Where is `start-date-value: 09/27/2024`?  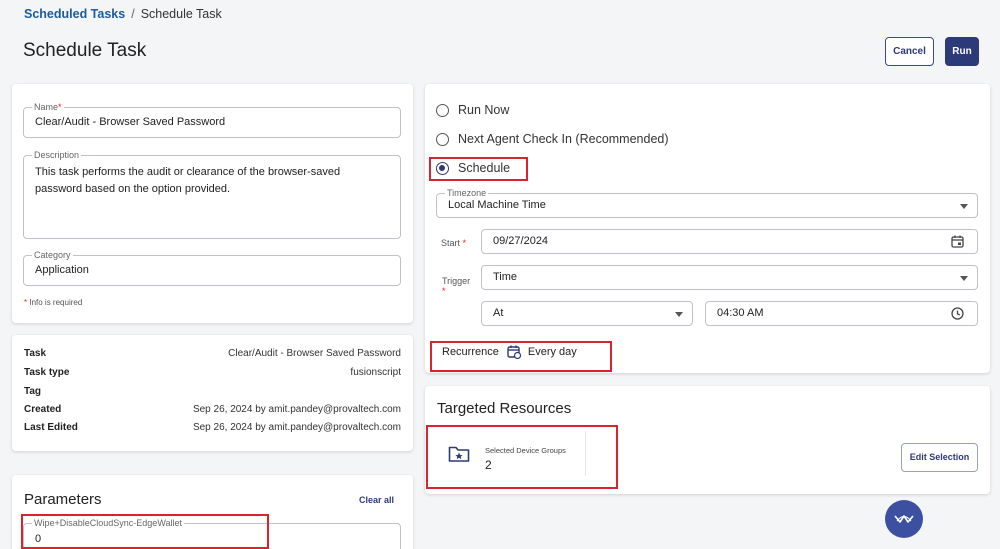 start-date-value: 09/27/2024 is located at coordinates (521, 241).